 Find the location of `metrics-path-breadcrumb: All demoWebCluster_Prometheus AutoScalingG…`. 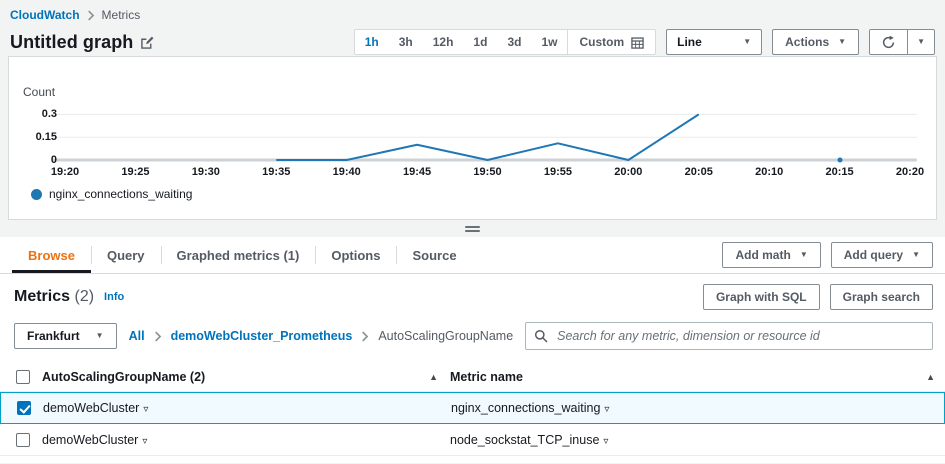

metrics-path-breadcrumb: All demoWebCluster_Prometheus AutoScalingG… is located at coordinates (321, 336).